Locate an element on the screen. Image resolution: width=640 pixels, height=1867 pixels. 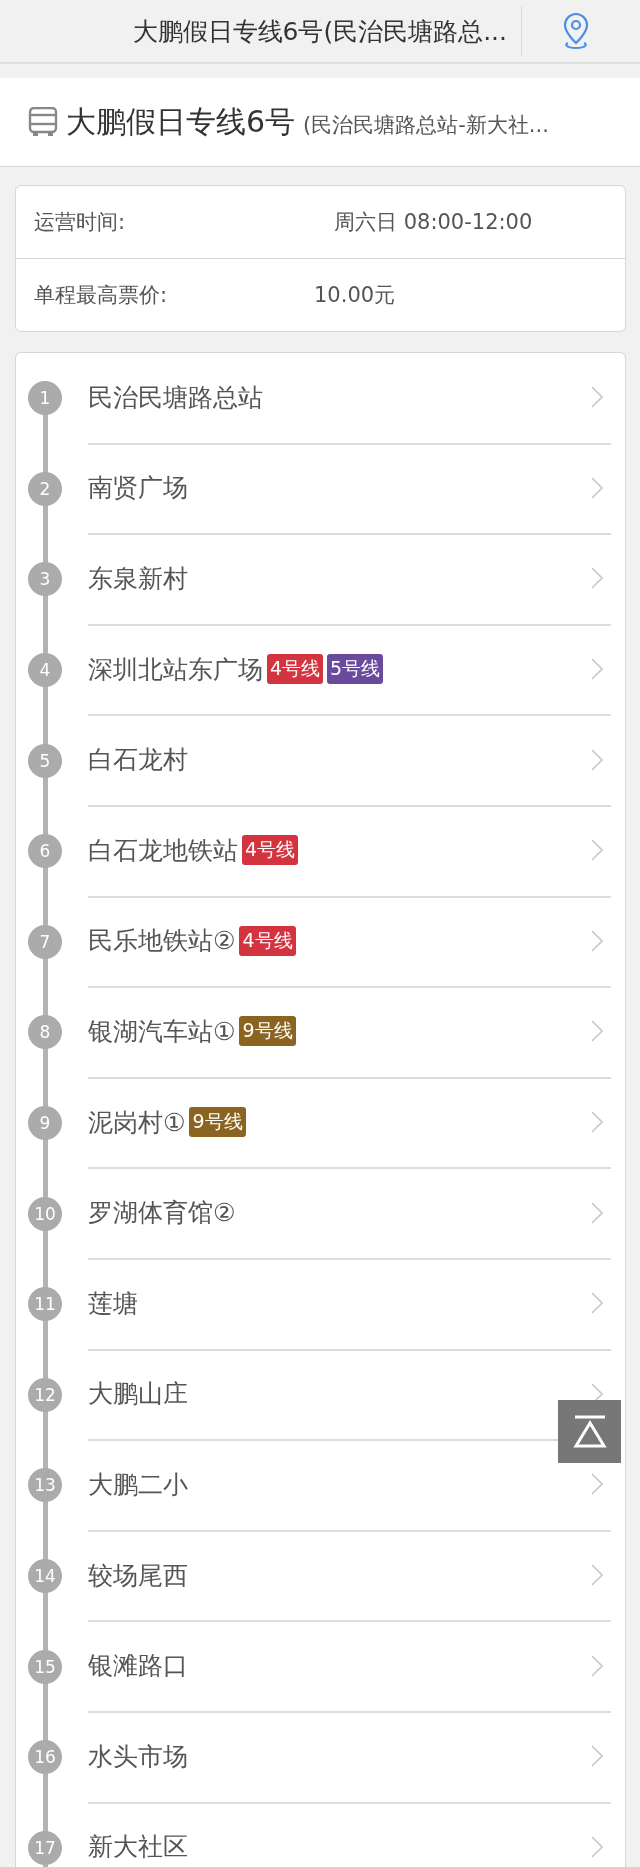
stop-item: 白石龙地铁站 4号线 is located at coordinates (349, 851).